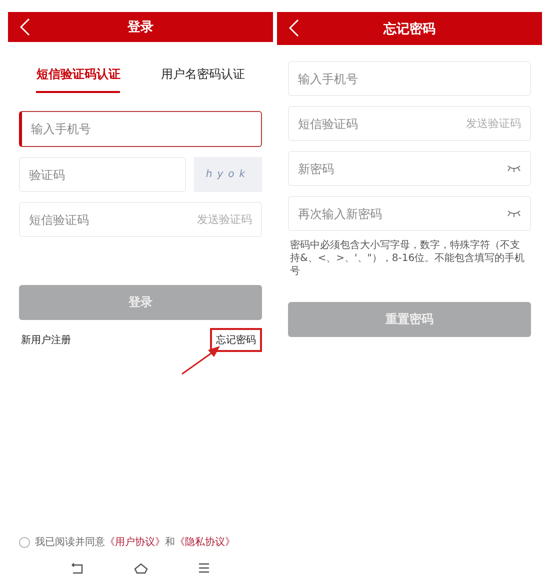 This screenshot has height=586, width=551. What do you see at coordinates (402, 213) in the screenshot?
I see `password-input: 再次输入新密码` at bounding box center [402, 213].